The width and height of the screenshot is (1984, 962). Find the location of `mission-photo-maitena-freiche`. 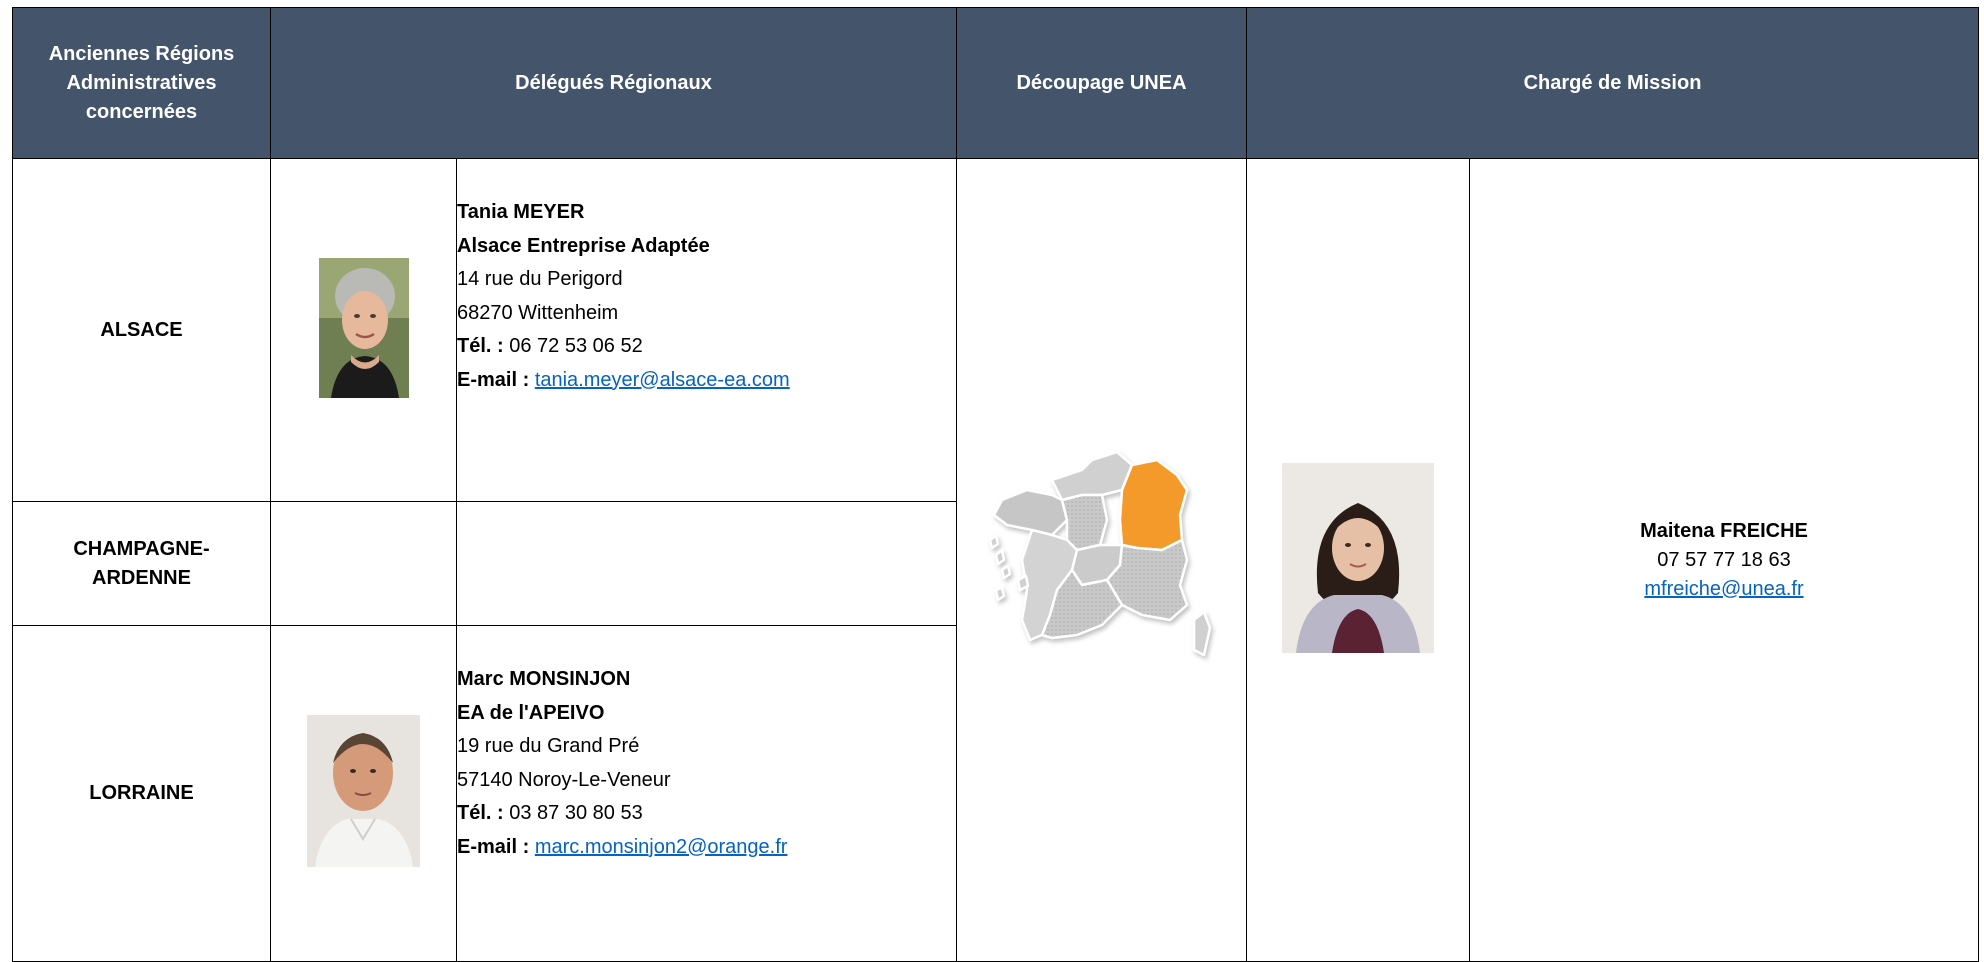

mission-photo-maitena-freiche is located at coordinates (1358, 557).